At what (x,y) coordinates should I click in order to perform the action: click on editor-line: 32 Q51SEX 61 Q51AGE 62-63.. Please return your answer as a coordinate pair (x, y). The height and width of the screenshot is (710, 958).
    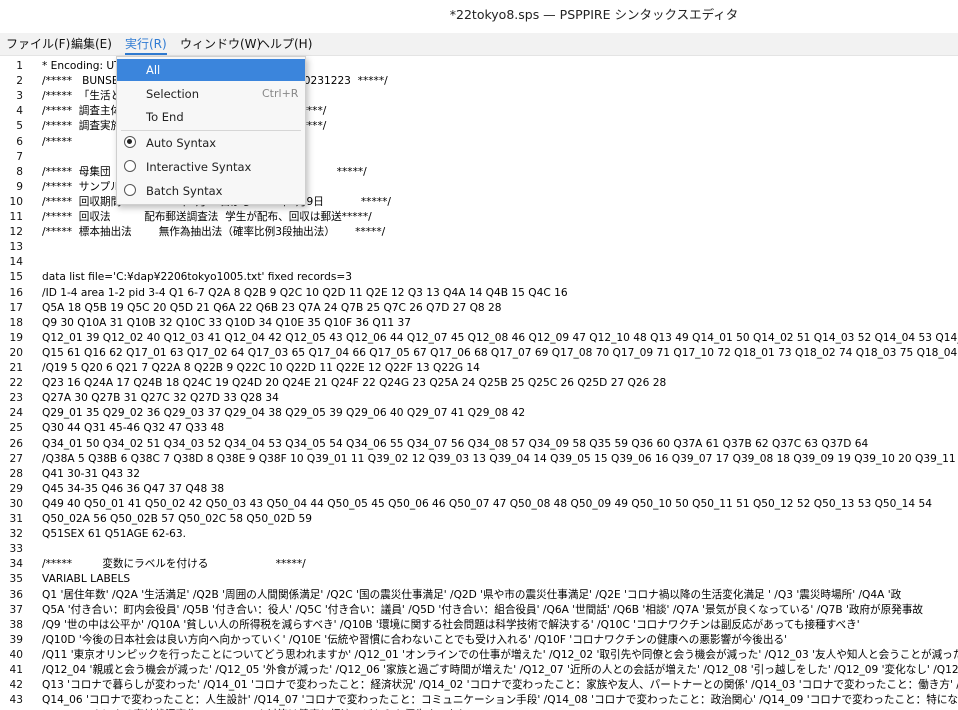
    Looking at the image, I should click on (479, 534).